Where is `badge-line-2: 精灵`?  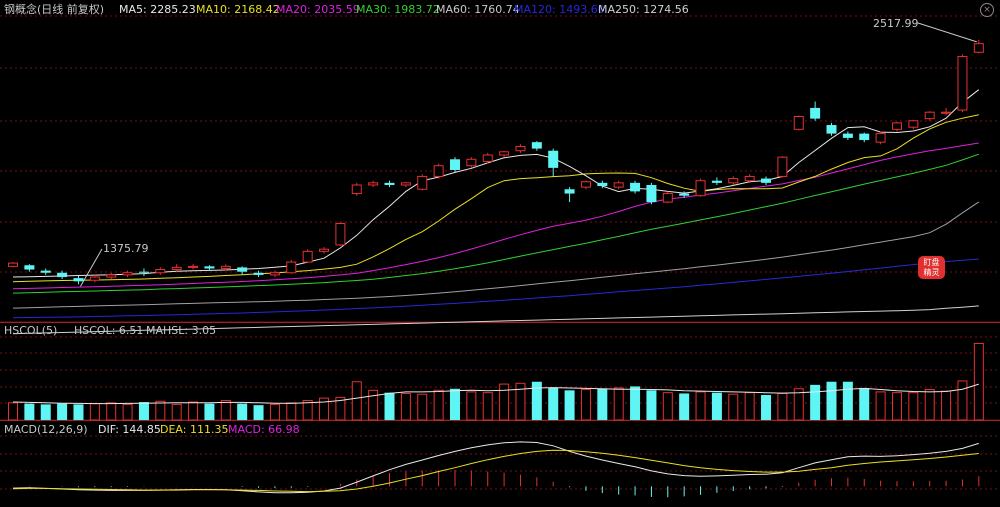 badge-line-2: 精灵 is located at coordinates (931, 272).